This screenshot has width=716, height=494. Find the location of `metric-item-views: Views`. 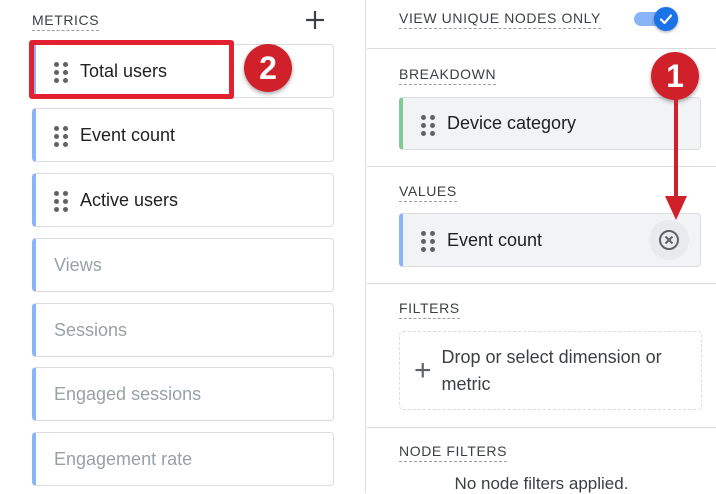

metric-item-views: Views is located at coordinates (183, 265).